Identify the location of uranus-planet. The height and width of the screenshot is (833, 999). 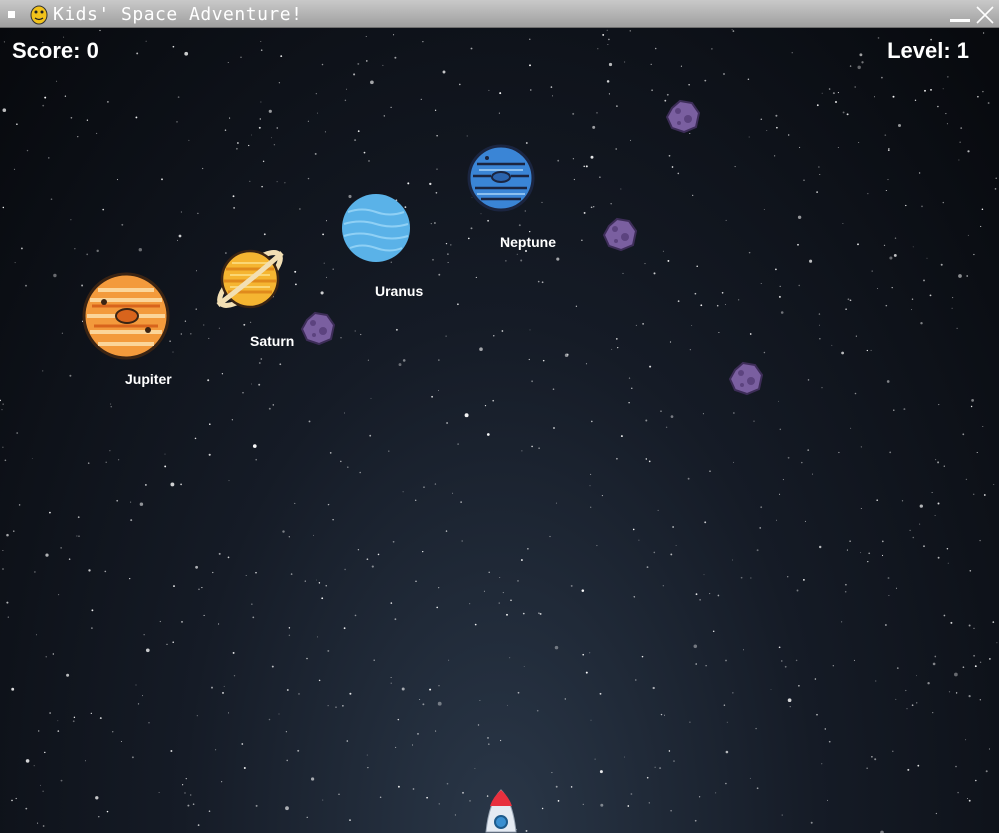
(376, 228).